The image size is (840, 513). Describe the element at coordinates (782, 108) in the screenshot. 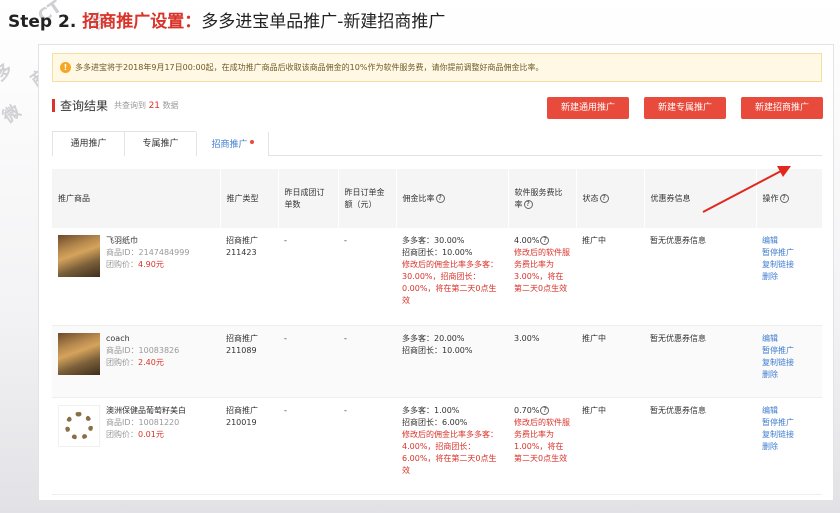

I see `new-merchant-promotion-button: 新建招商推广` at that location.